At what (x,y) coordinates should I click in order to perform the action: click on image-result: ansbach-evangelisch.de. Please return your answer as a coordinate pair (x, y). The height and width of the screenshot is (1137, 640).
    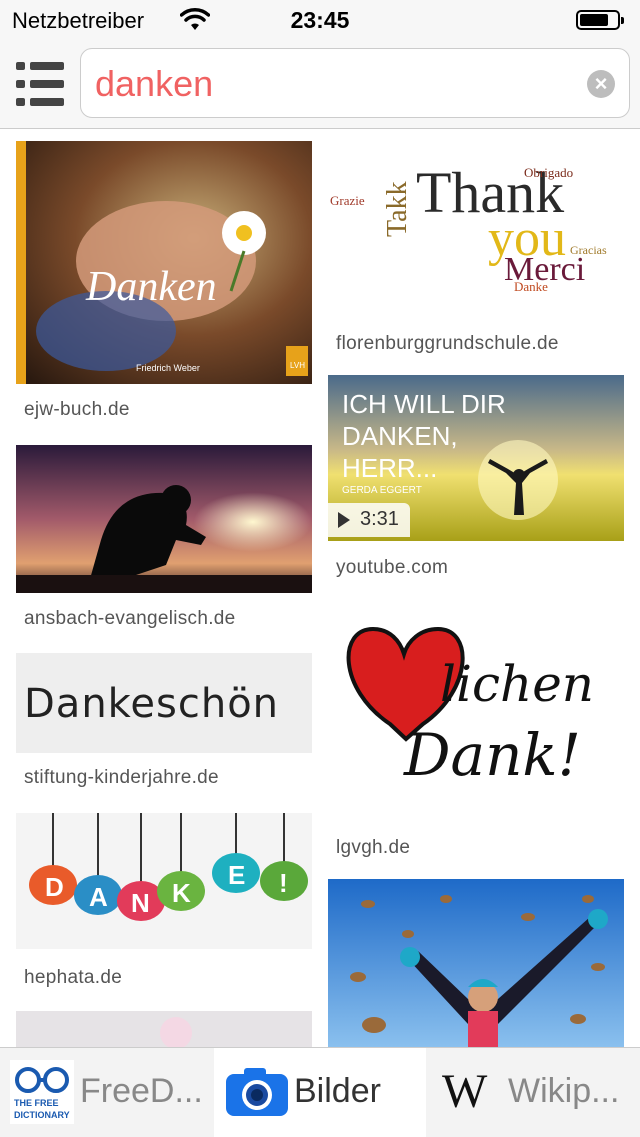
    Looking at the image, I should click on (164, 545).